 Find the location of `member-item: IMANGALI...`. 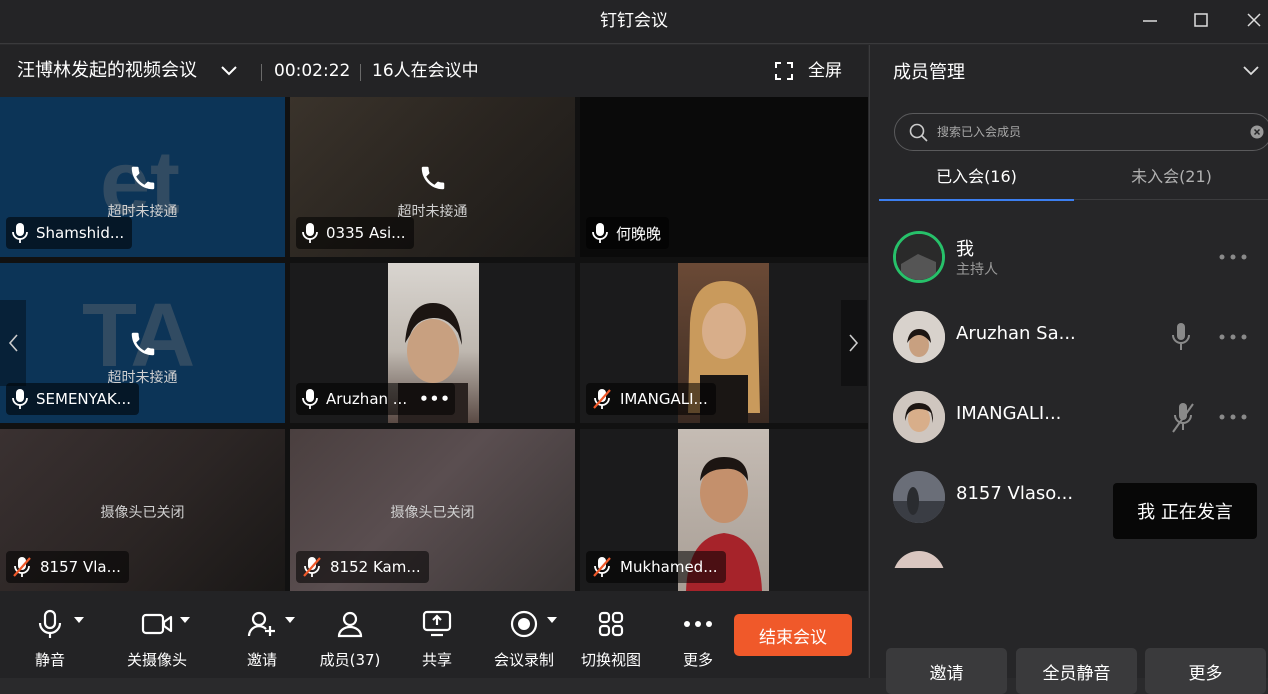

member-item: IMANGALI... is located at coordinates (1069, 431).